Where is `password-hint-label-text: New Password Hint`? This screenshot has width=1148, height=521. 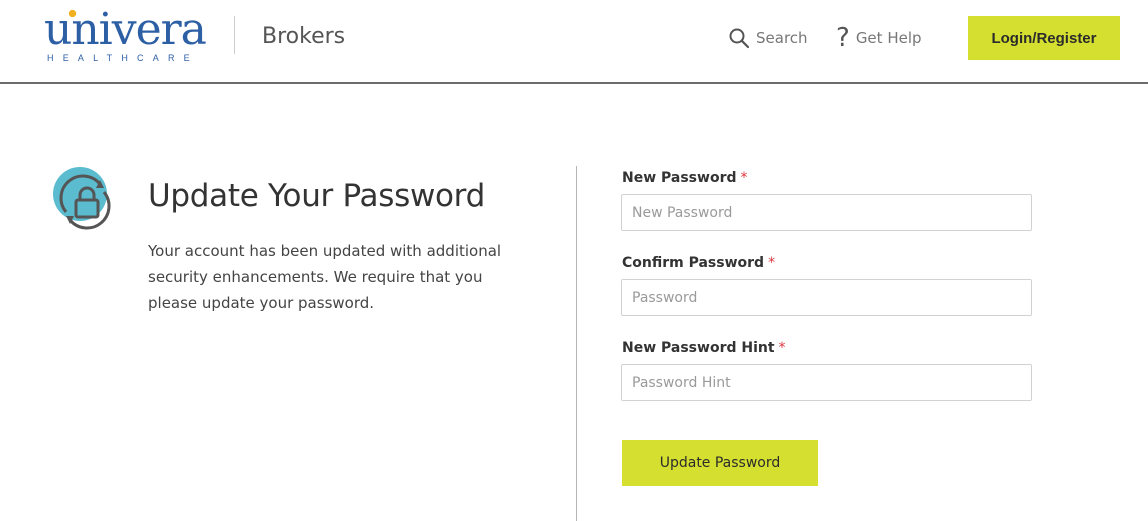 password-hint-label-text: New Password Hint is located at coordinates (698, 348).